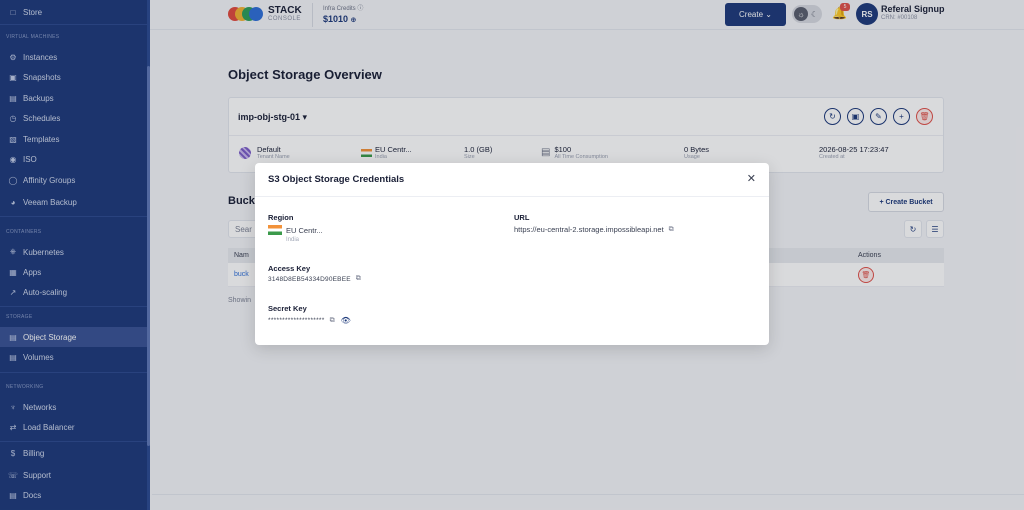 The width and height of the screenshot is (1024, 510). Describe the element at coordinates (287, 308) in the screenshot. I see `secret-key-label: Secret Key` at that location.